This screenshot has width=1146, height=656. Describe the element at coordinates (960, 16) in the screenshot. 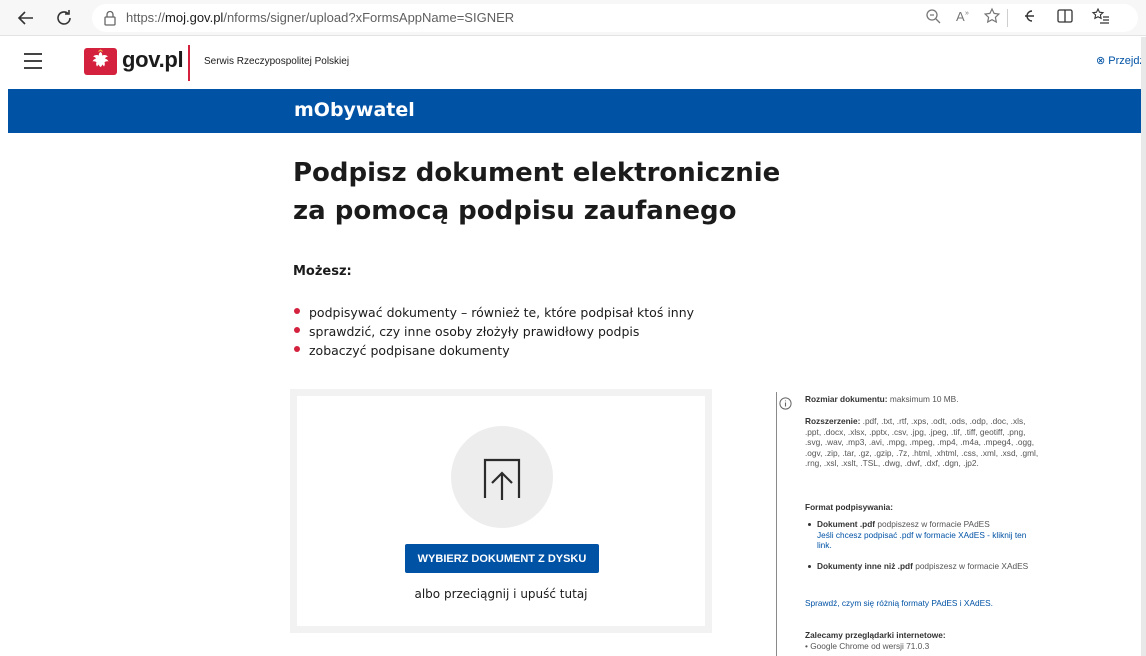

I see `svg-text: A` at that location.